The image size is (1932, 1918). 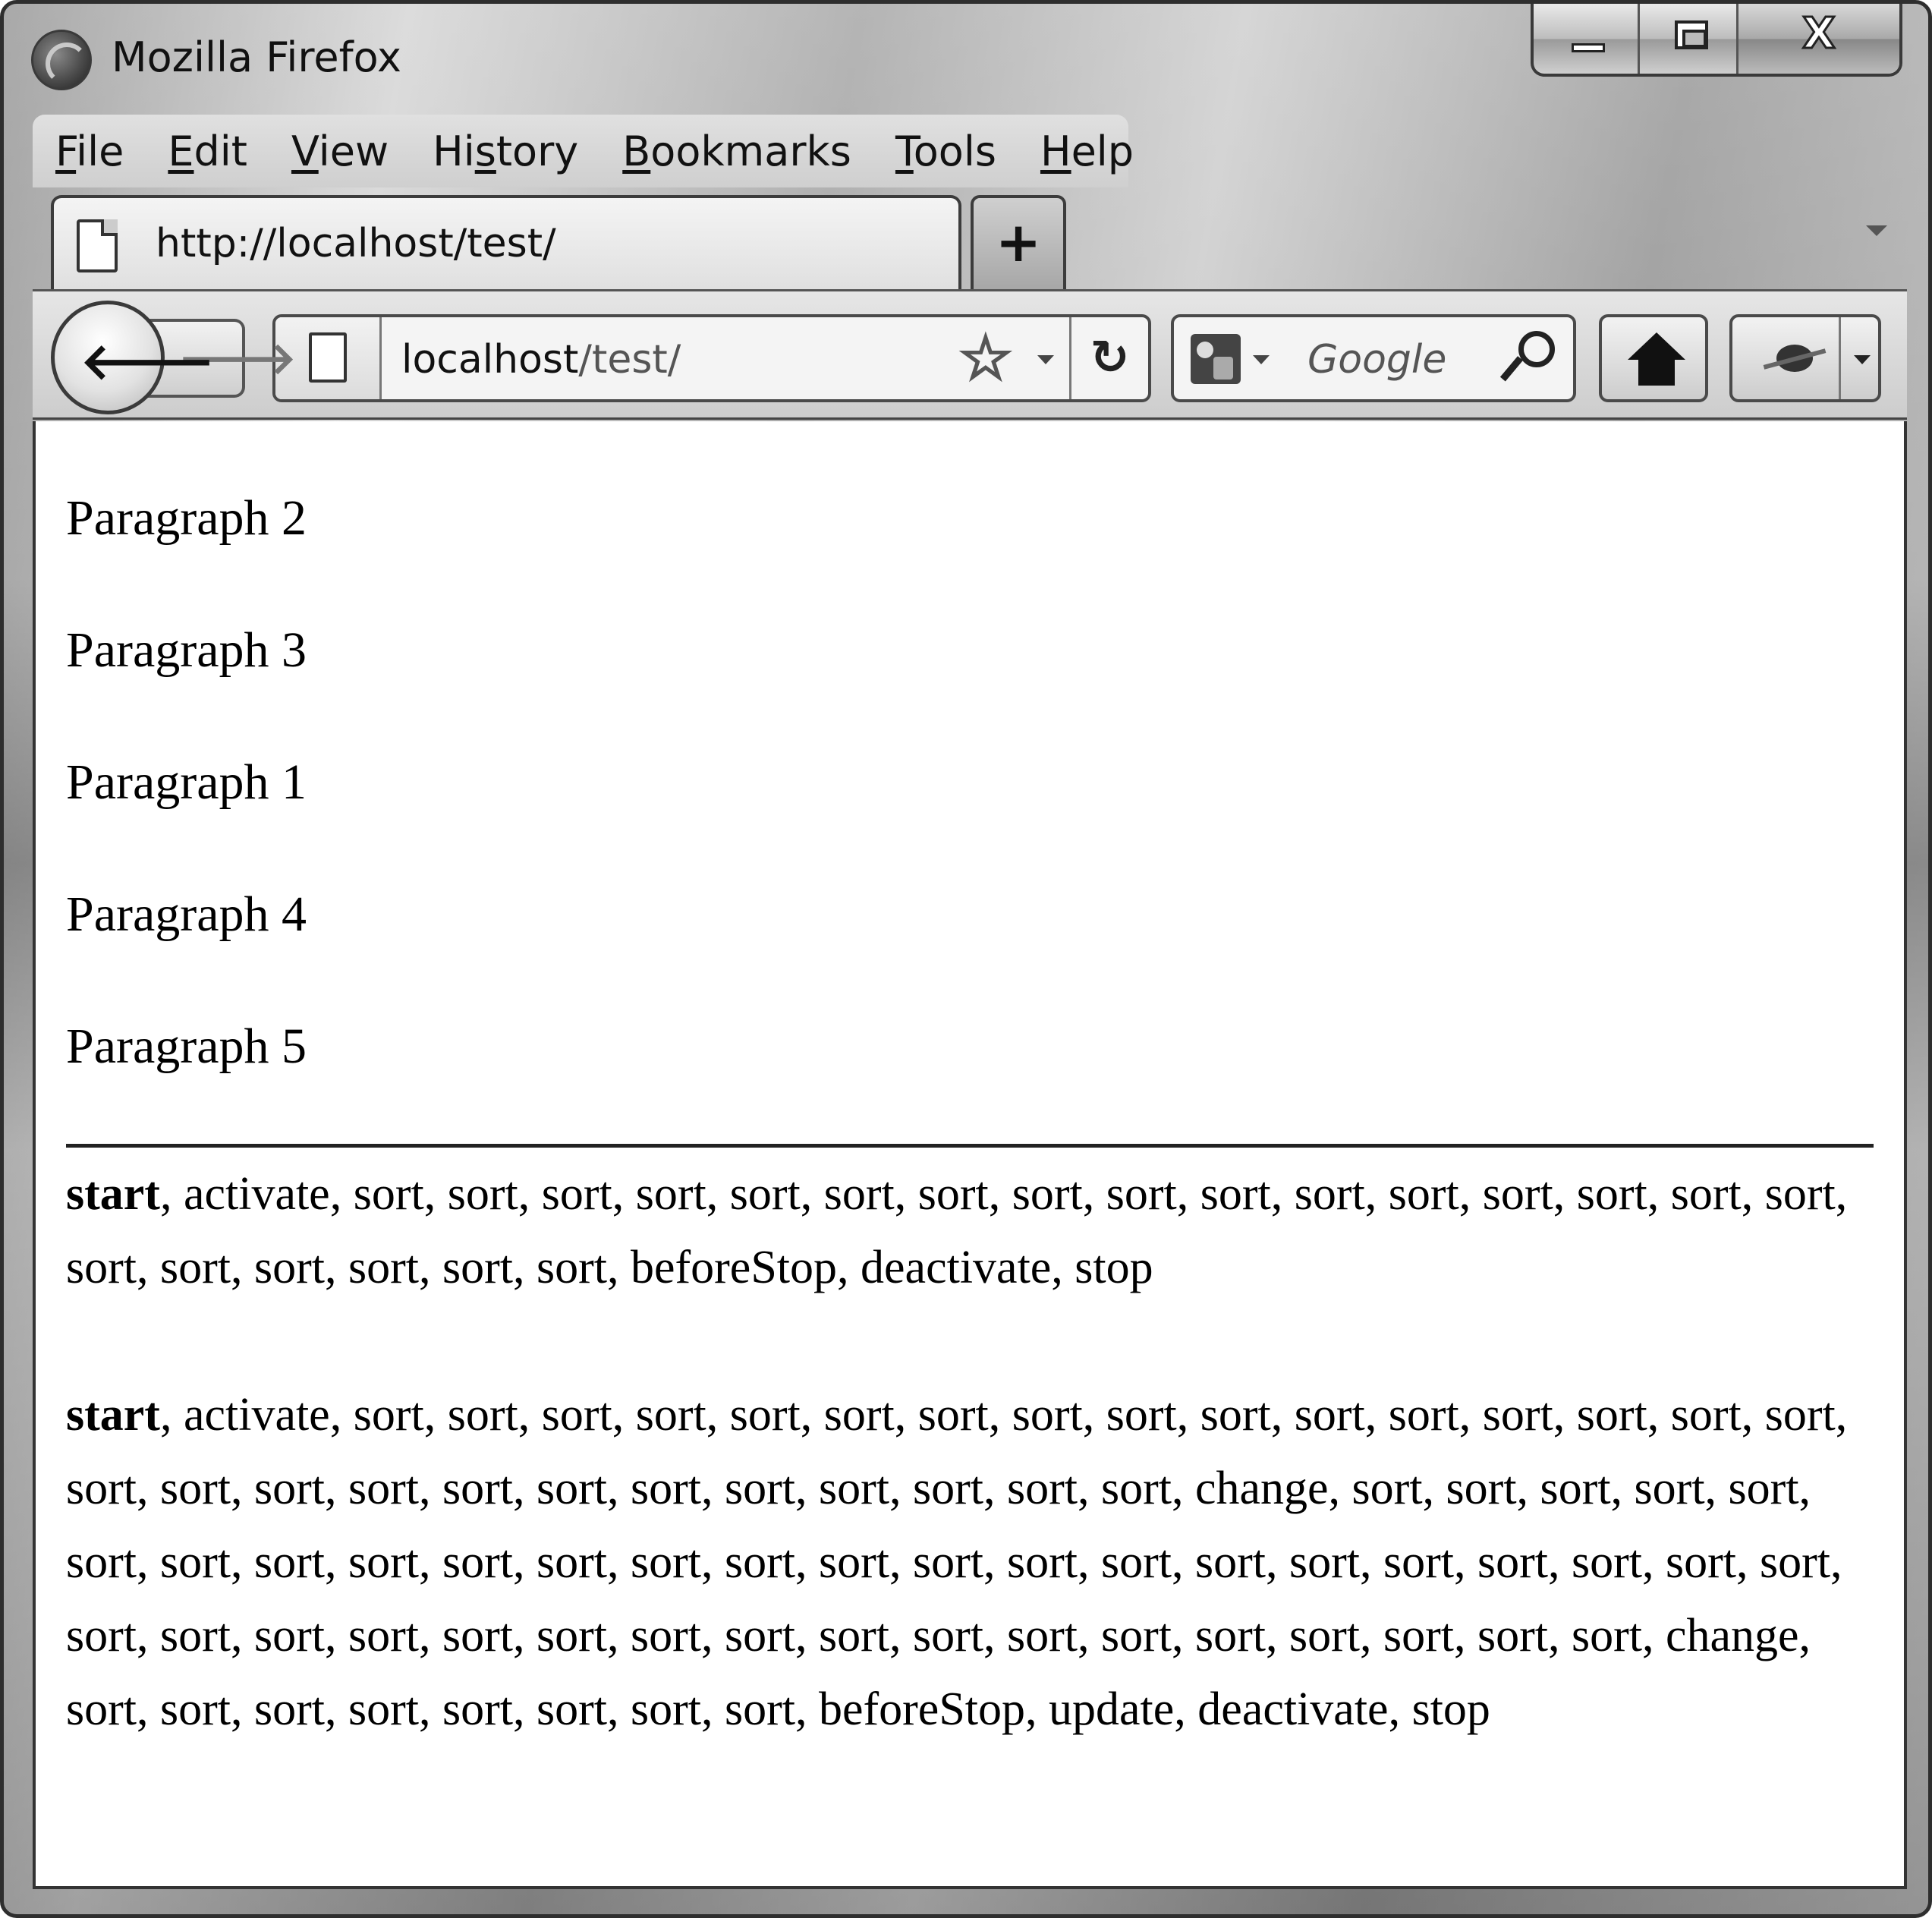 What do you see at coordinates (305, 151) in the screenshot?
I see `menu-view-accel: V` at bounding box center [305, 151].